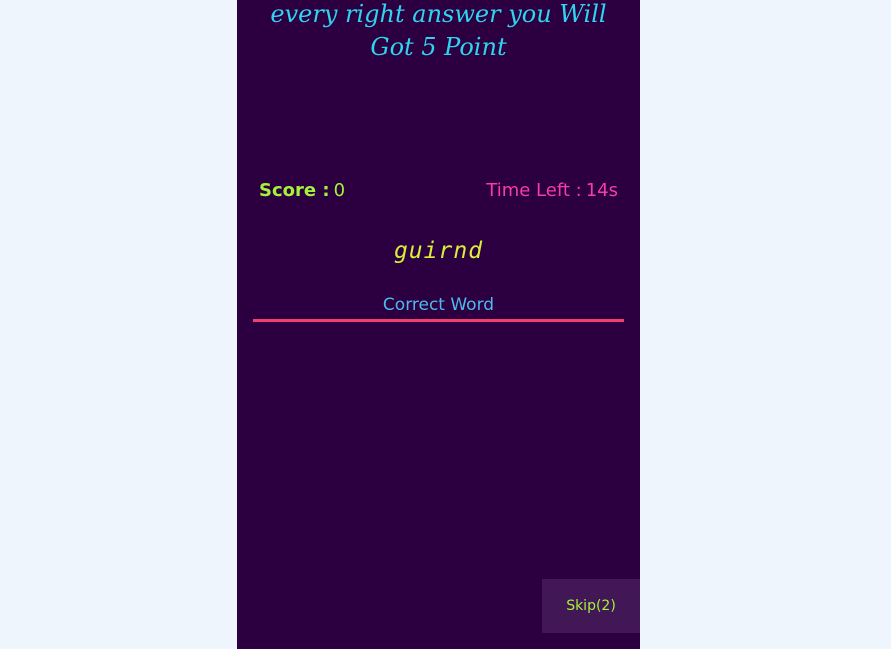 Image resolution: width=891 pixels, height=649 pixels. Describe the element at coordinates (534, 190) in the screenshot. I see `timer-label: Time Left :` at that location.